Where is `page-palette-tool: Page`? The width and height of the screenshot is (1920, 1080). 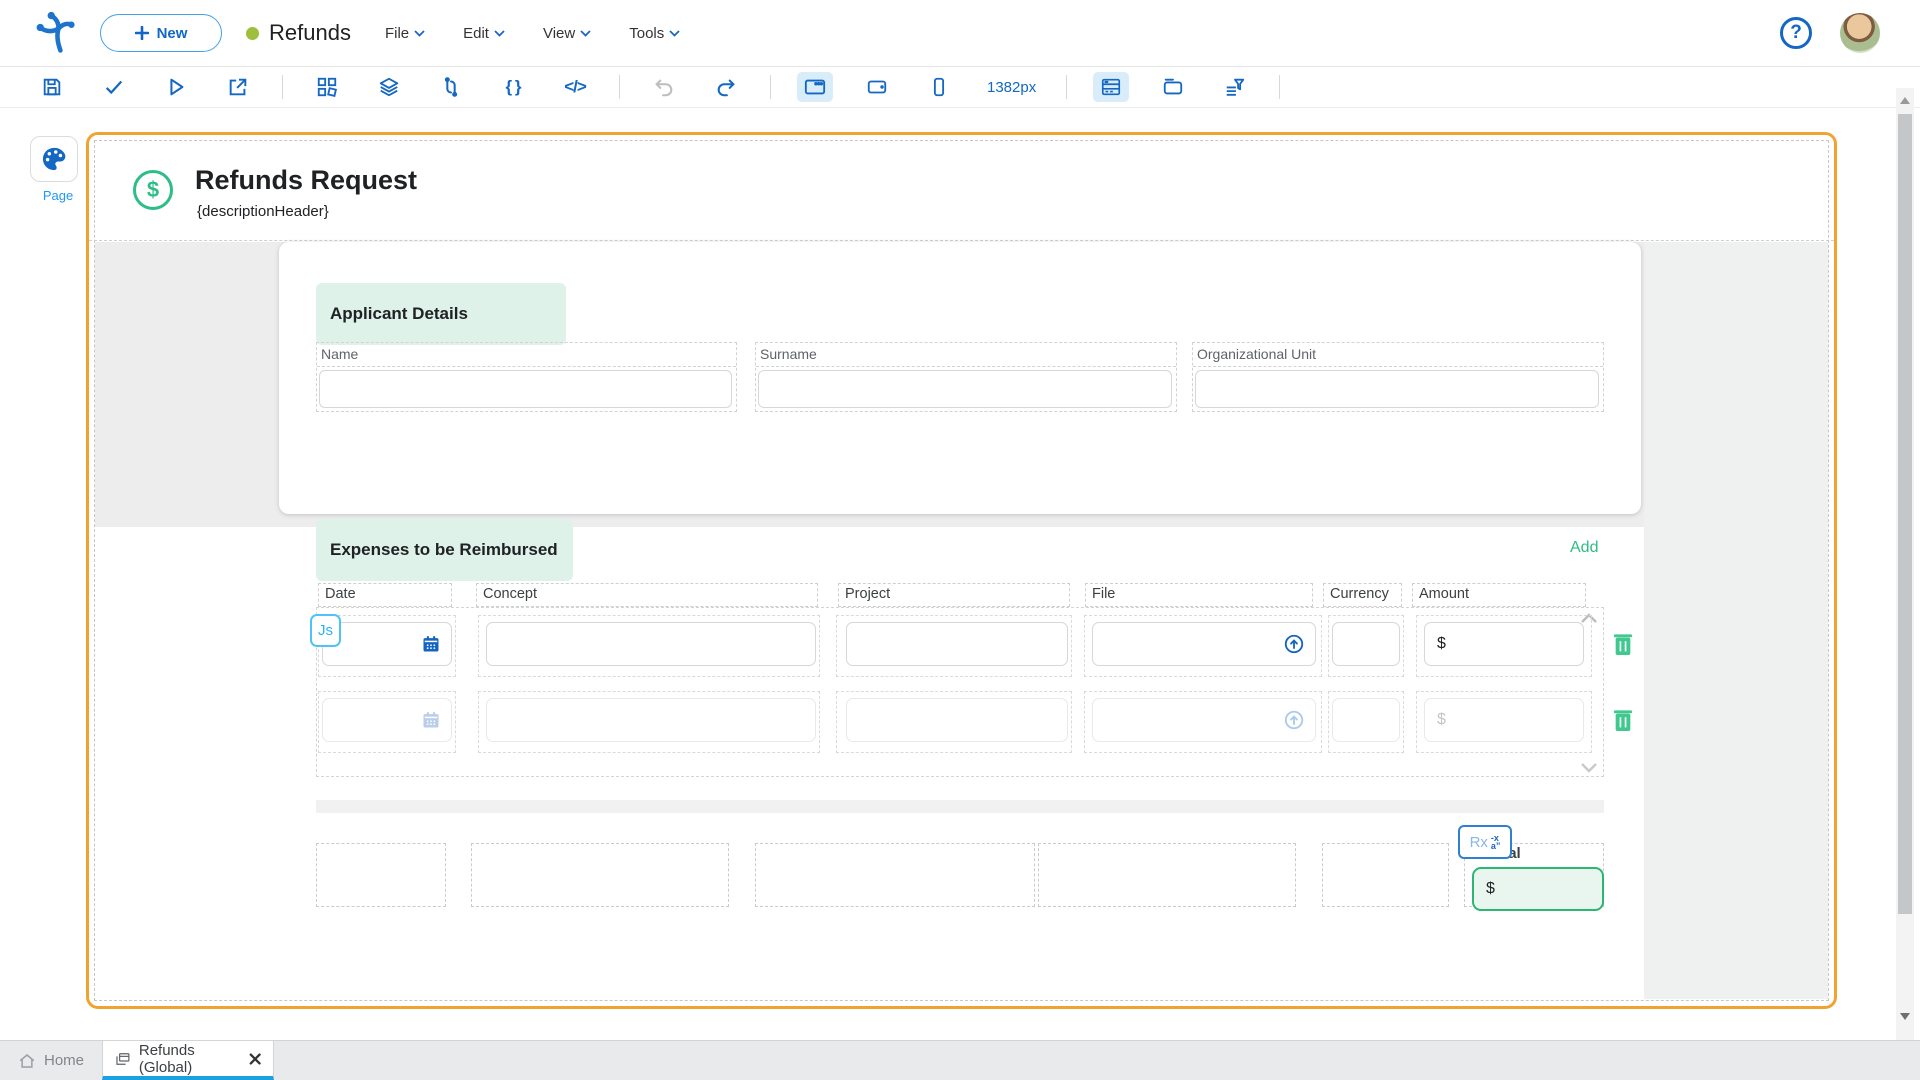 page-palette-tool: Page is located at coordinates (58, 169).